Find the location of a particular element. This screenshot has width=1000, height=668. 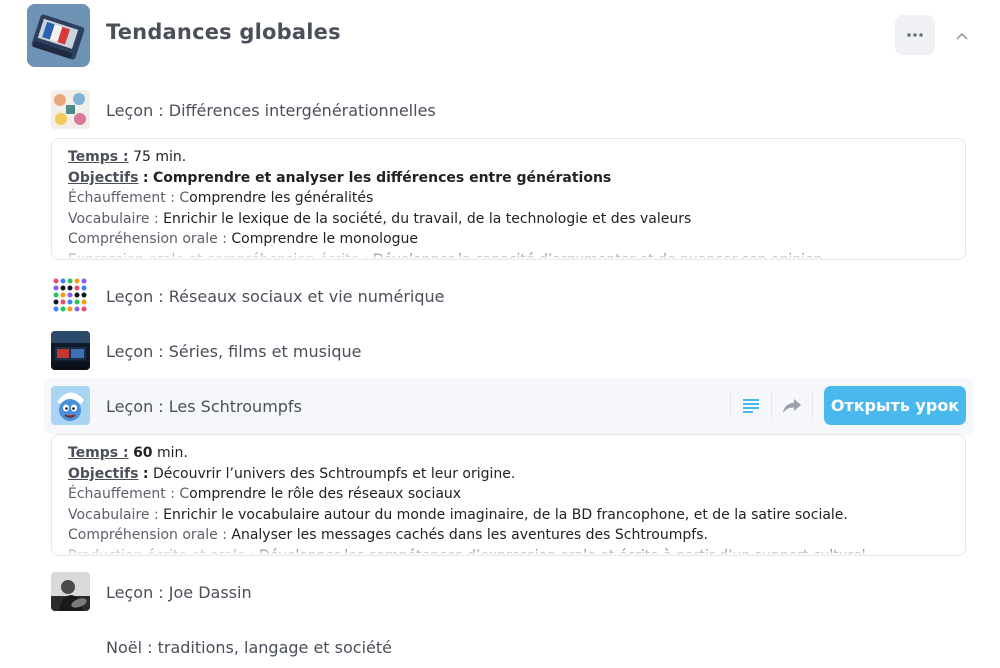

description-button is located at coordinates (751, 406).